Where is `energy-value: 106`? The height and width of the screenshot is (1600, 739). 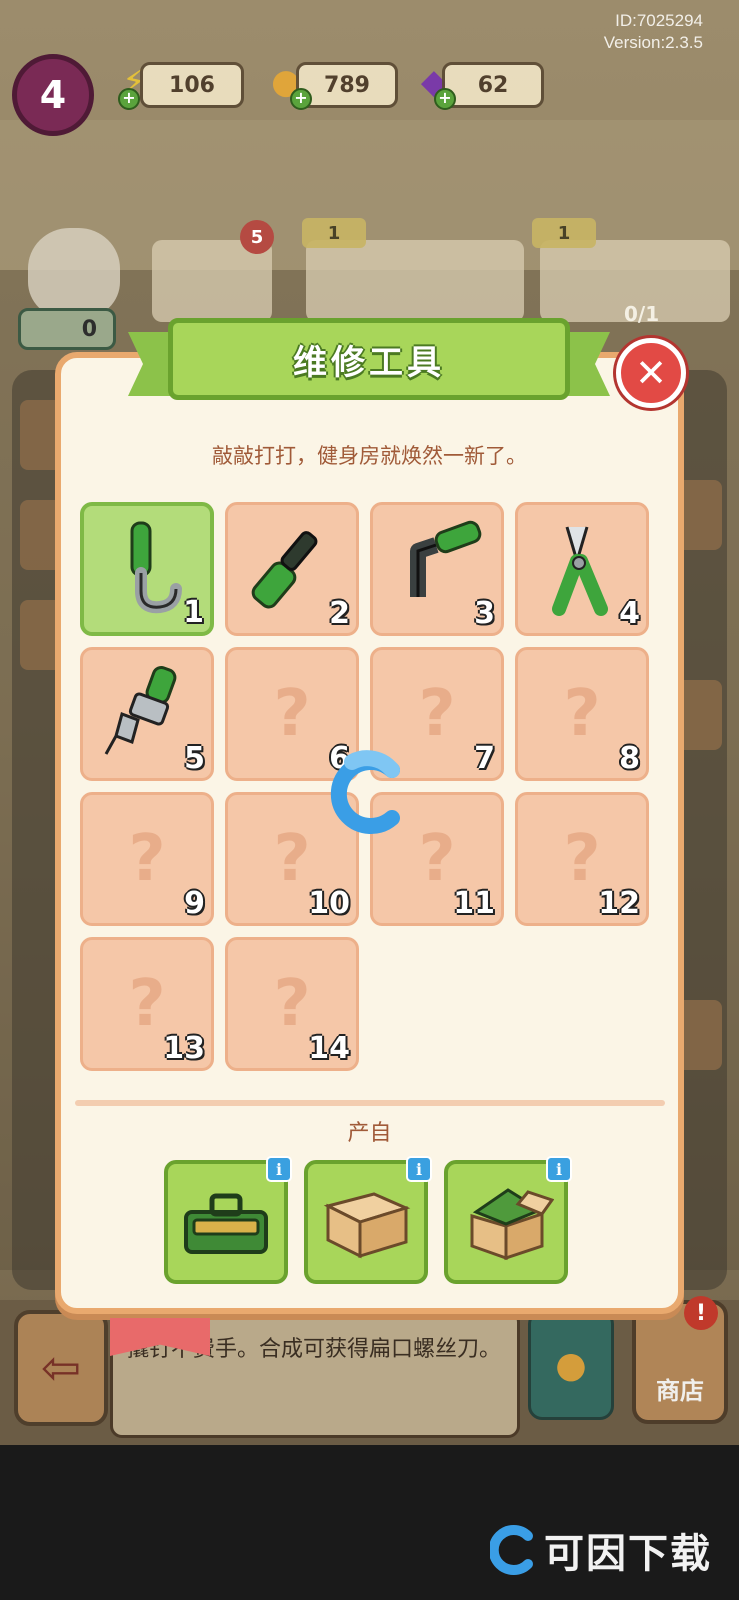 energy-value: 106 is located at coordinates (192, 85).